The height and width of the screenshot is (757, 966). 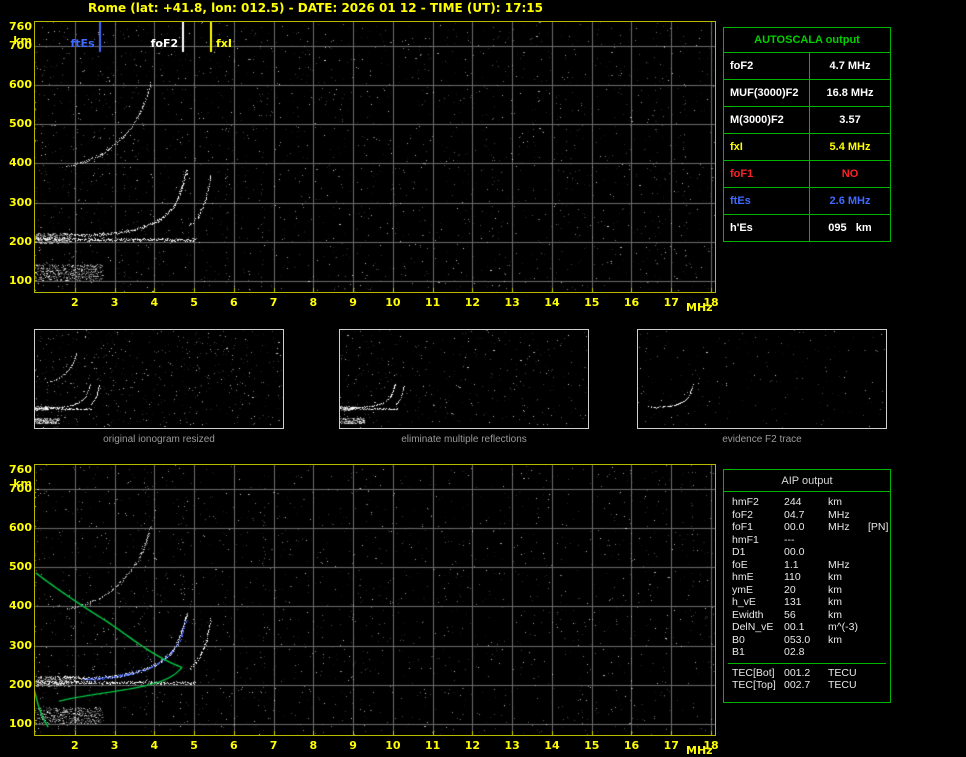 What do you see at coordinates (273, 302) in the screenshot?
I see `x-axis-tick-label: 7` at bounding box center [273, 302].